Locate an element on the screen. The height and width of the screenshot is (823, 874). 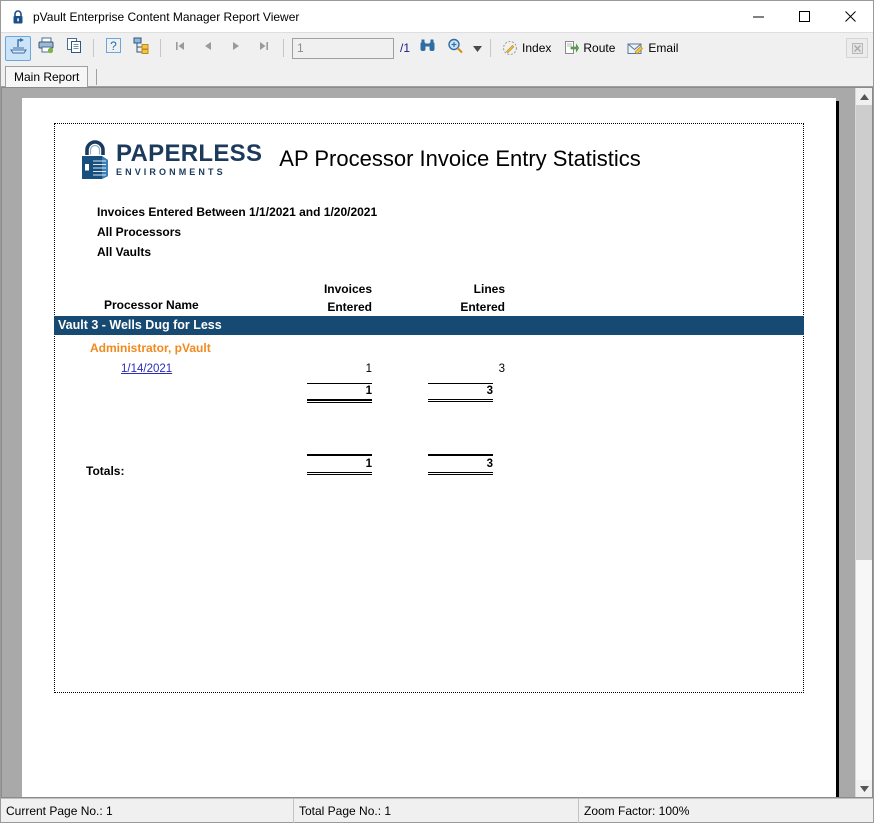
question-mark-icon: ? is located at coordinates (113, 48).